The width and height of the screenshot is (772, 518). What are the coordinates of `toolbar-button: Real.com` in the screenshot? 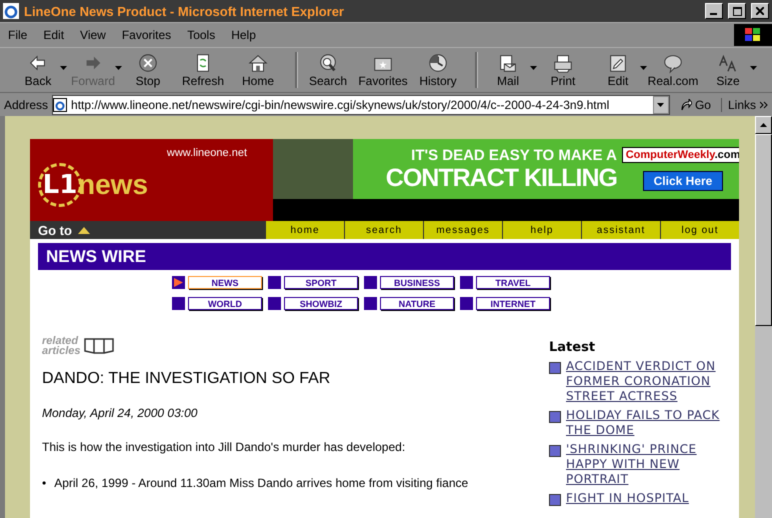 It's located at (673, 70).